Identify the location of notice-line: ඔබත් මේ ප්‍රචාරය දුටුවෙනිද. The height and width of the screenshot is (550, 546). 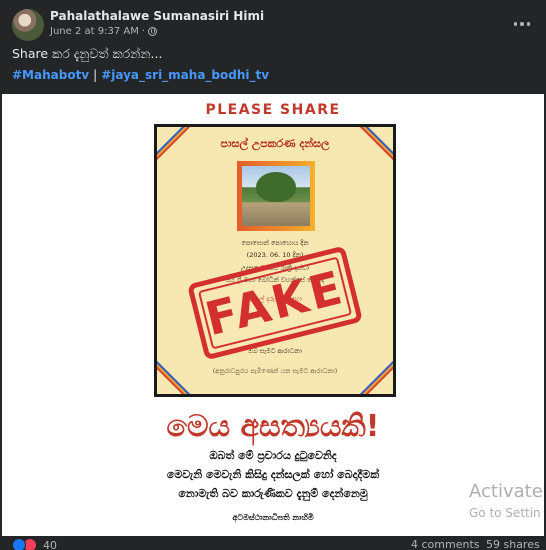
(273, 455).